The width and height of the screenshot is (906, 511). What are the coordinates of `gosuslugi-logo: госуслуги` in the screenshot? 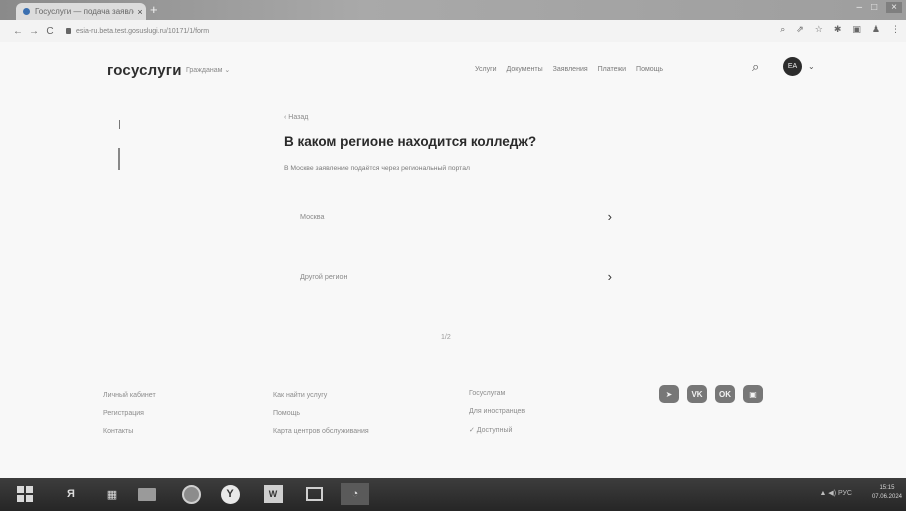 It's located at (144, 70).